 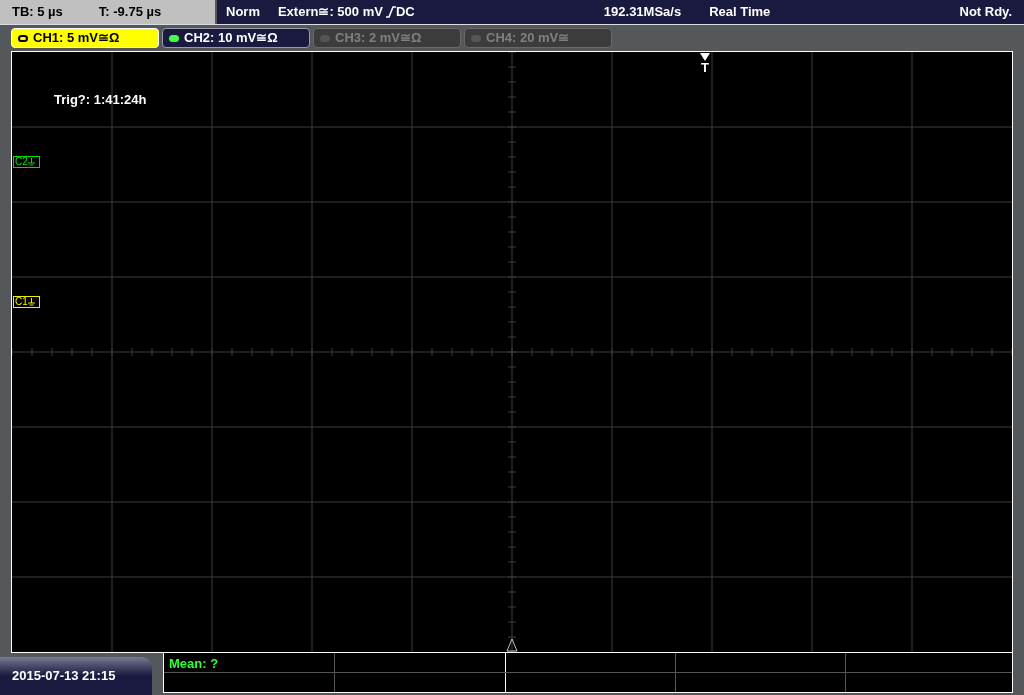 What do you see at coordinates (64, 676) in the screenshot?
I see `datetime-text: 2015-07-13 21:15` at bounding box center [64, 676].